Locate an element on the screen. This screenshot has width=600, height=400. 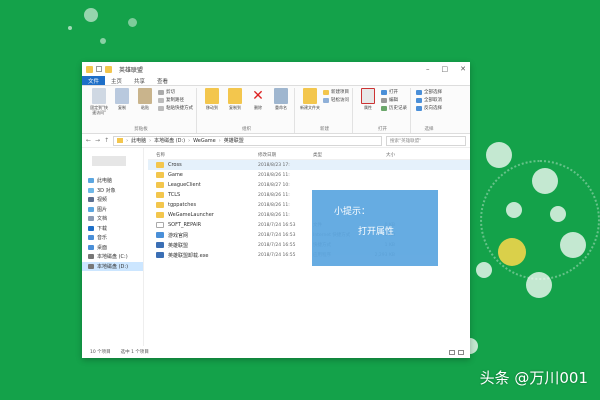
path-icon is located at coordinates (161, 100).